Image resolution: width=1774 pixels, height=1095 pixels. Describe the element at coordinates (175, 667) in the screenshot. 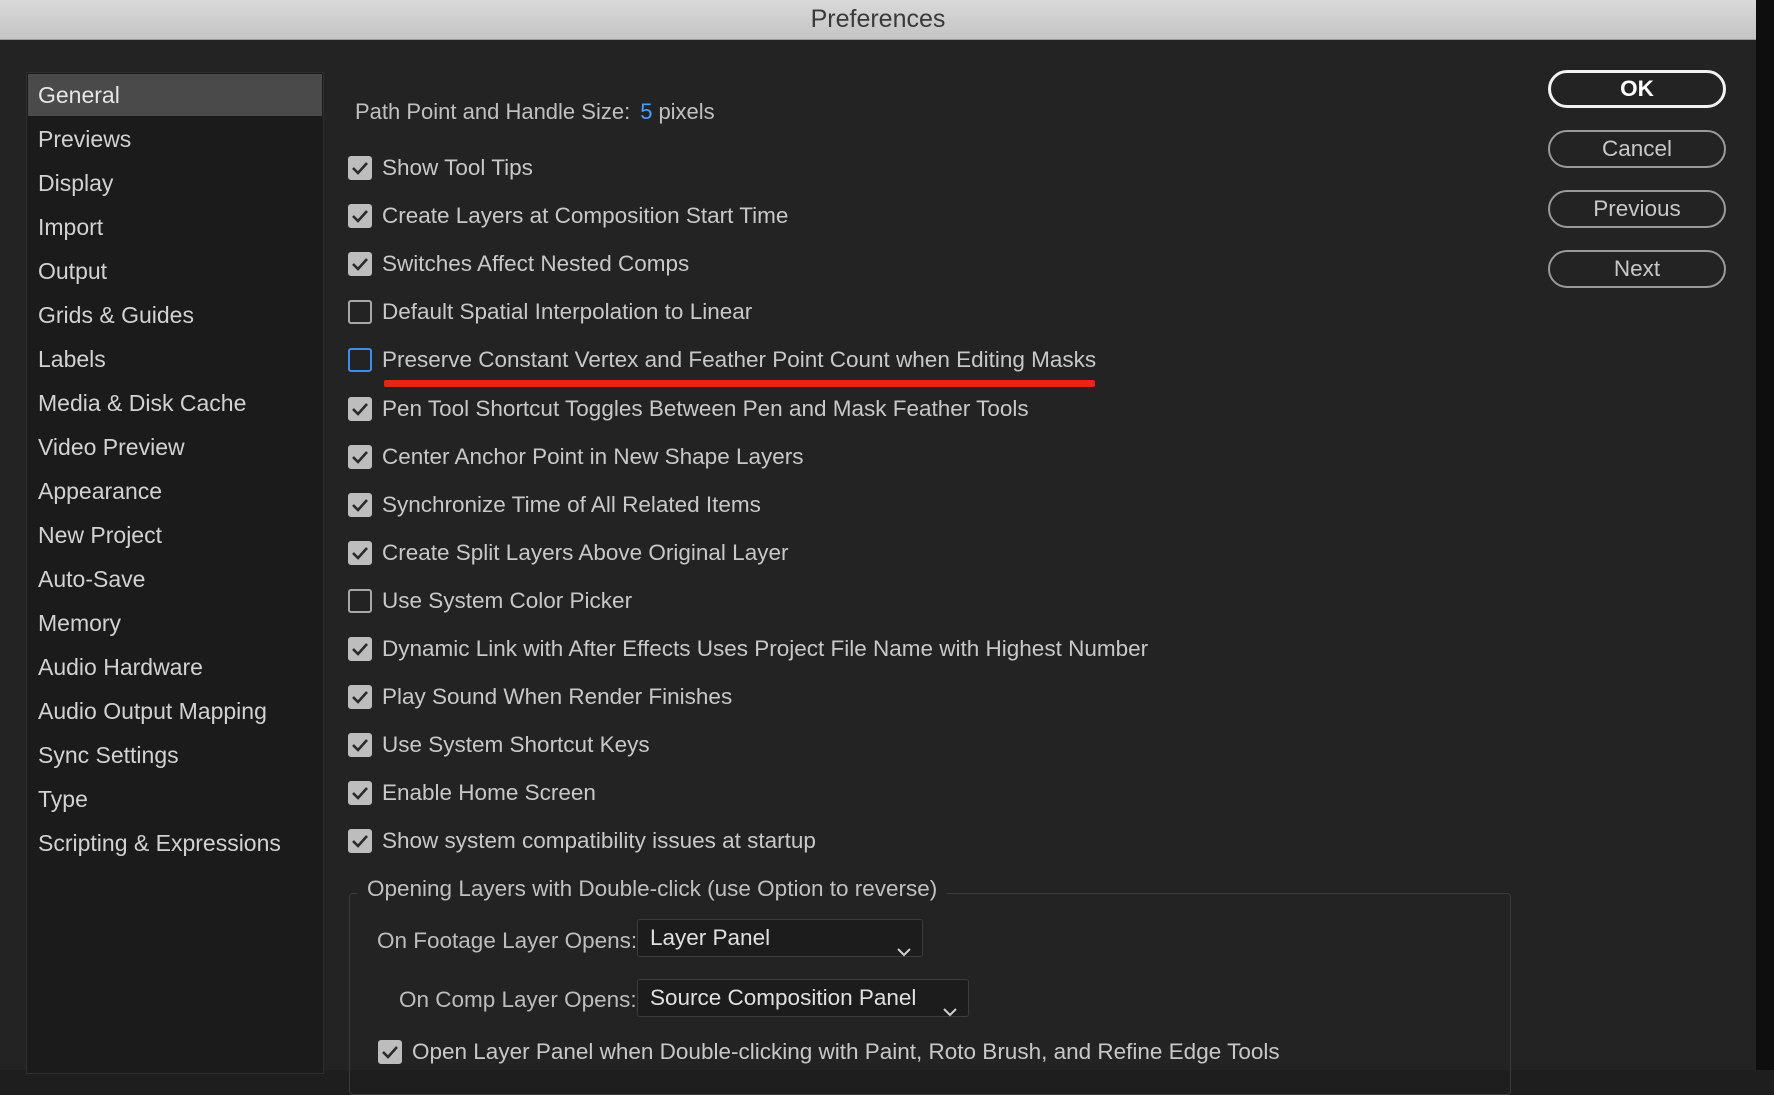

I see `sidebar-item: Audio Hardware` at that location.